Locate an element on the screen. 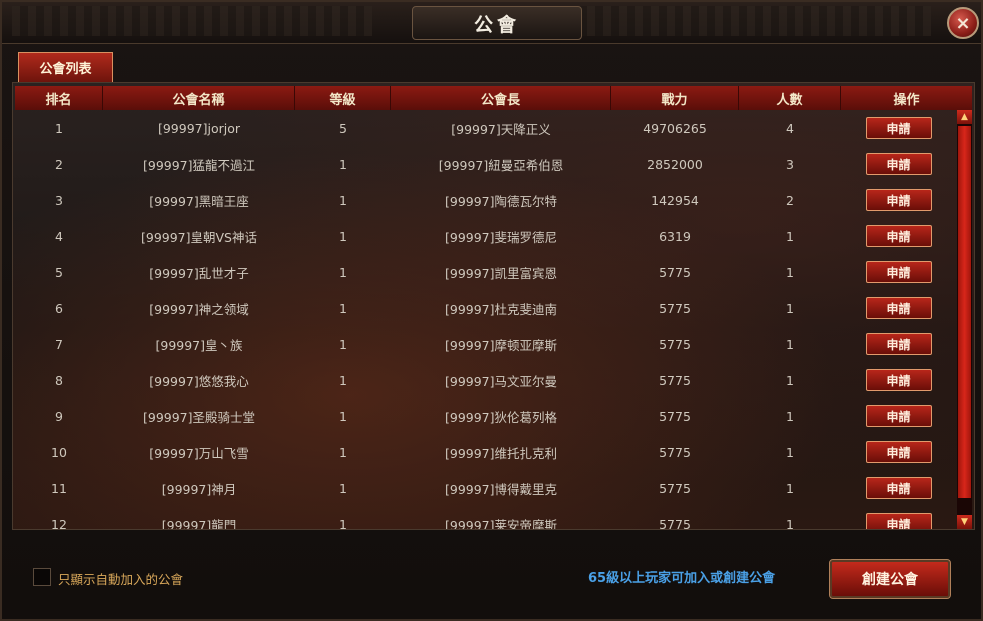  header-level: 等級 is located at coordinates (343, 98).